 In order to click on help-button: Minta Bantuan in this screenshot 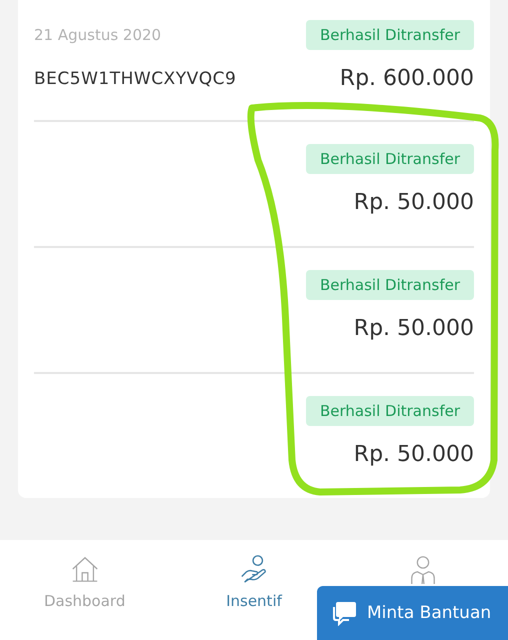, I will do `click(412, 613)`.